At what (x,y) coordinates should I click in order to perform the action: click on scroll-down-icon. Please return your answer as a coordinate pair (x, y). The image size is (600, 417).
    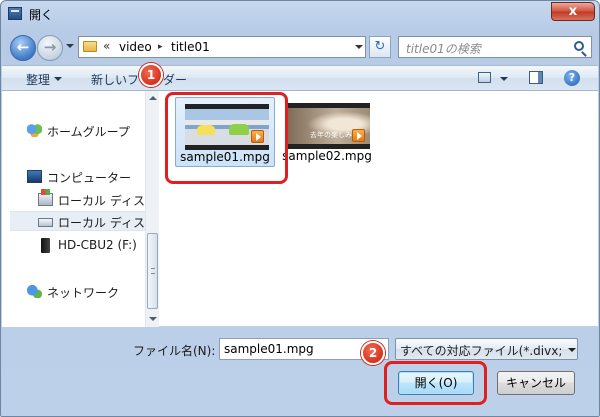
    Looking at the image, I should click on (153, 319).